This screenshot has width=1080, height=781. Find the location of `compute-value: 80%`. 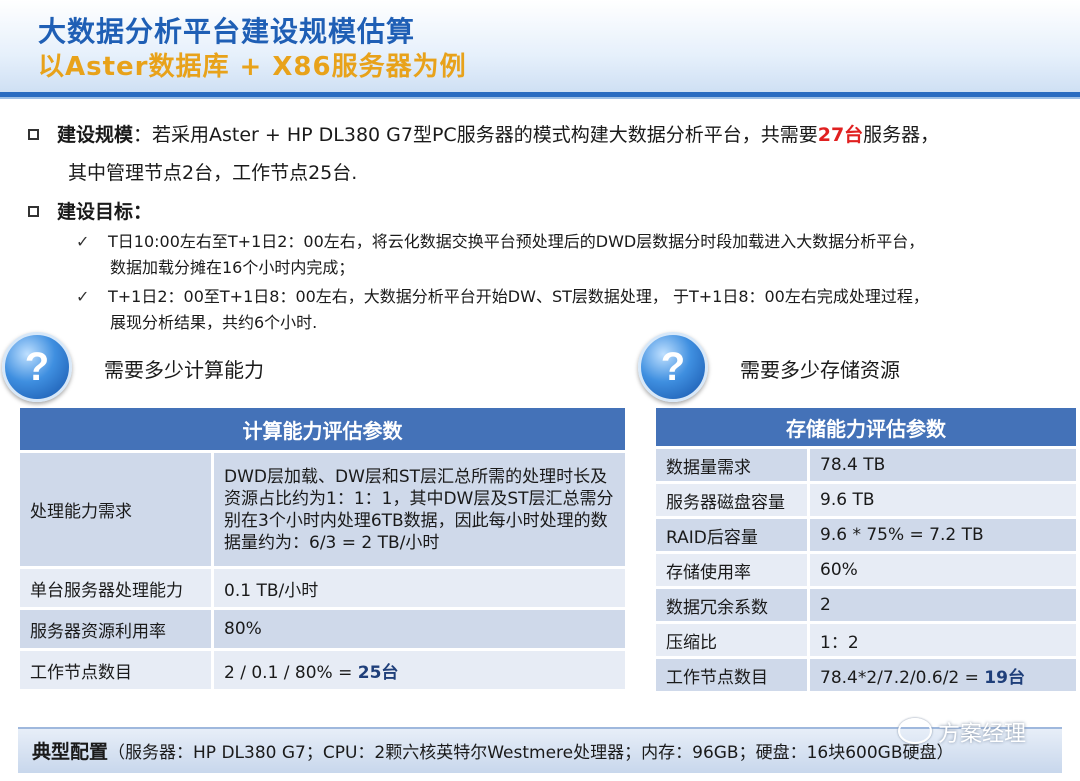

compute-value: 80% is located at coordinates (419, 629).